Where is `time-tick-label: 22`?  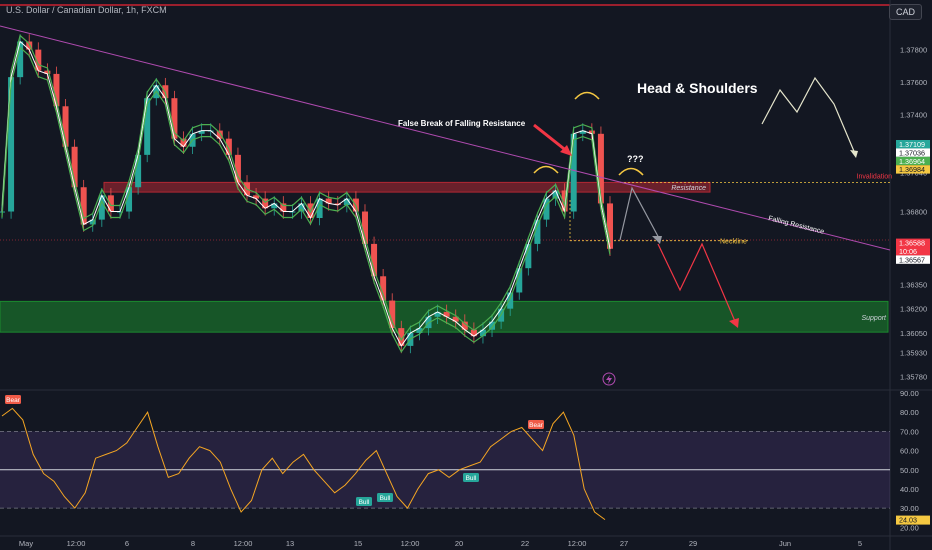 time-tick-label: 22 is located at coordinates (525, 543).